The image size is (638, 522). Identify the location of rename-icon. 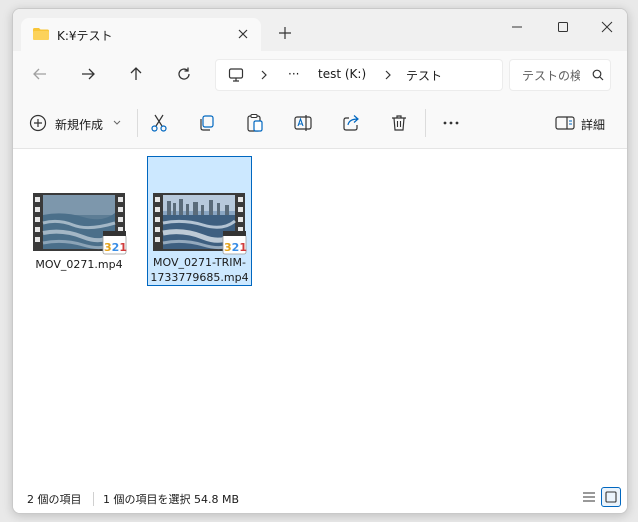
(303, 123).